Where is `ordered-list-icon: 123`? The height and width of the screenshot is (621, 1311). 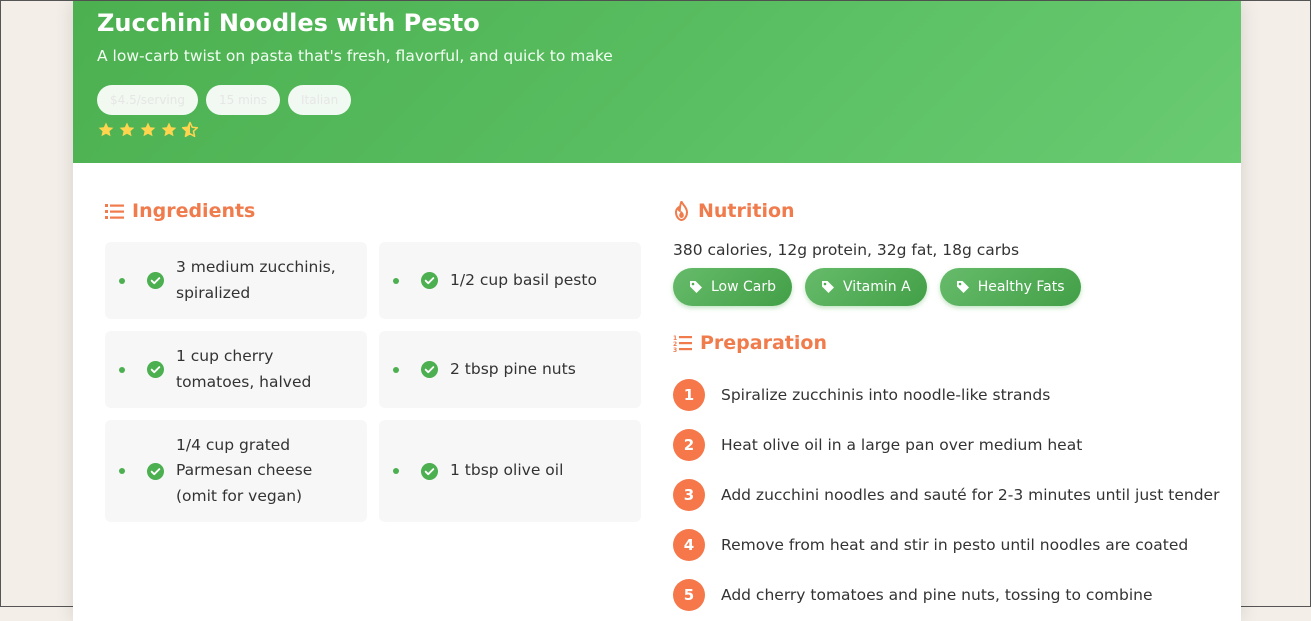 ordered-list-icon: 123 is located at coordinates (682, 343).